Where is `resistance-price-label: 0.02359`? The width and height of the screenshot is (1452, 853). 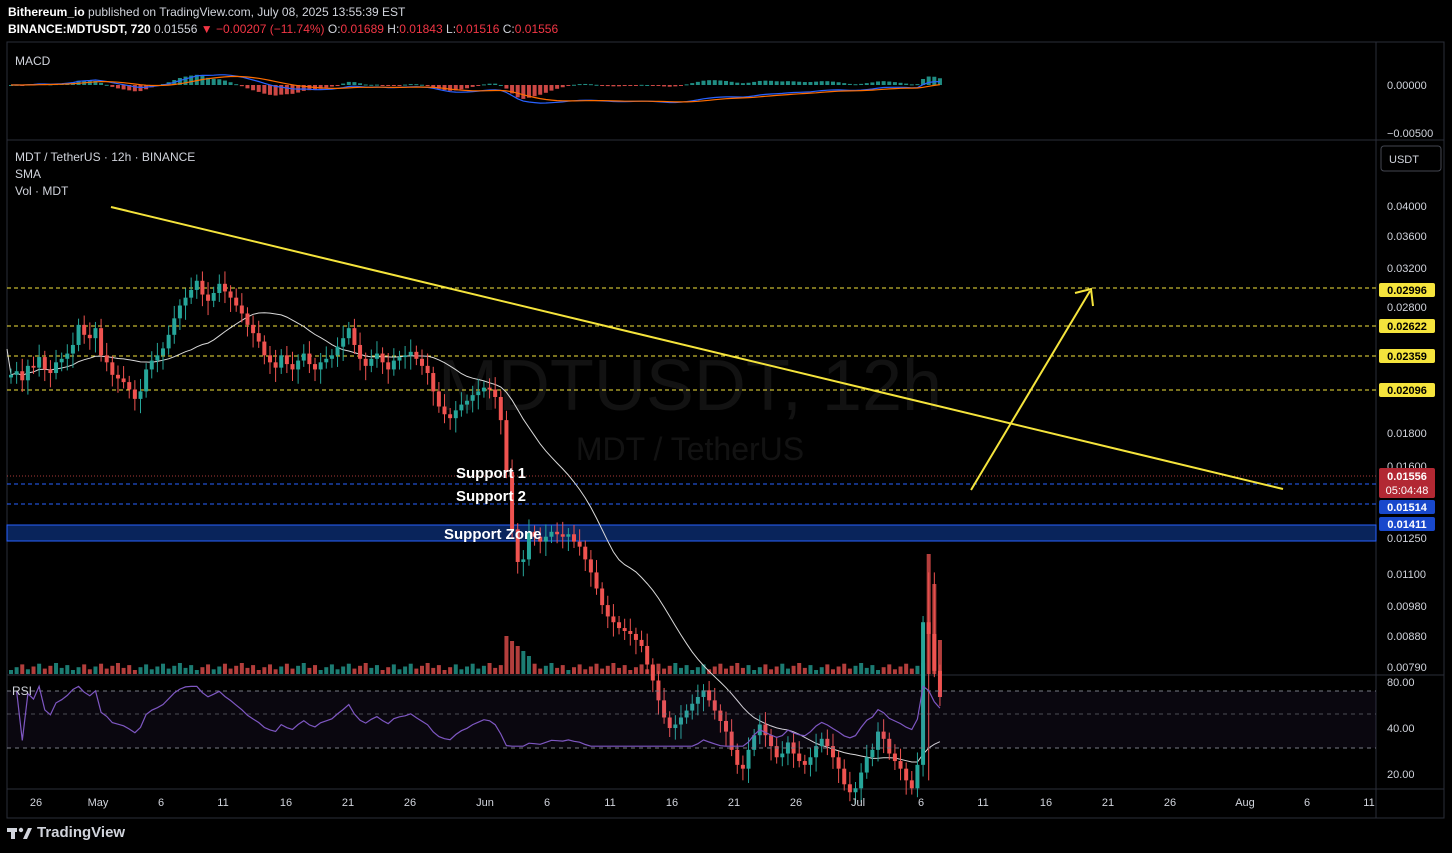 resistance-price-label: 0.02359 is located at coordinates (1407, 357).